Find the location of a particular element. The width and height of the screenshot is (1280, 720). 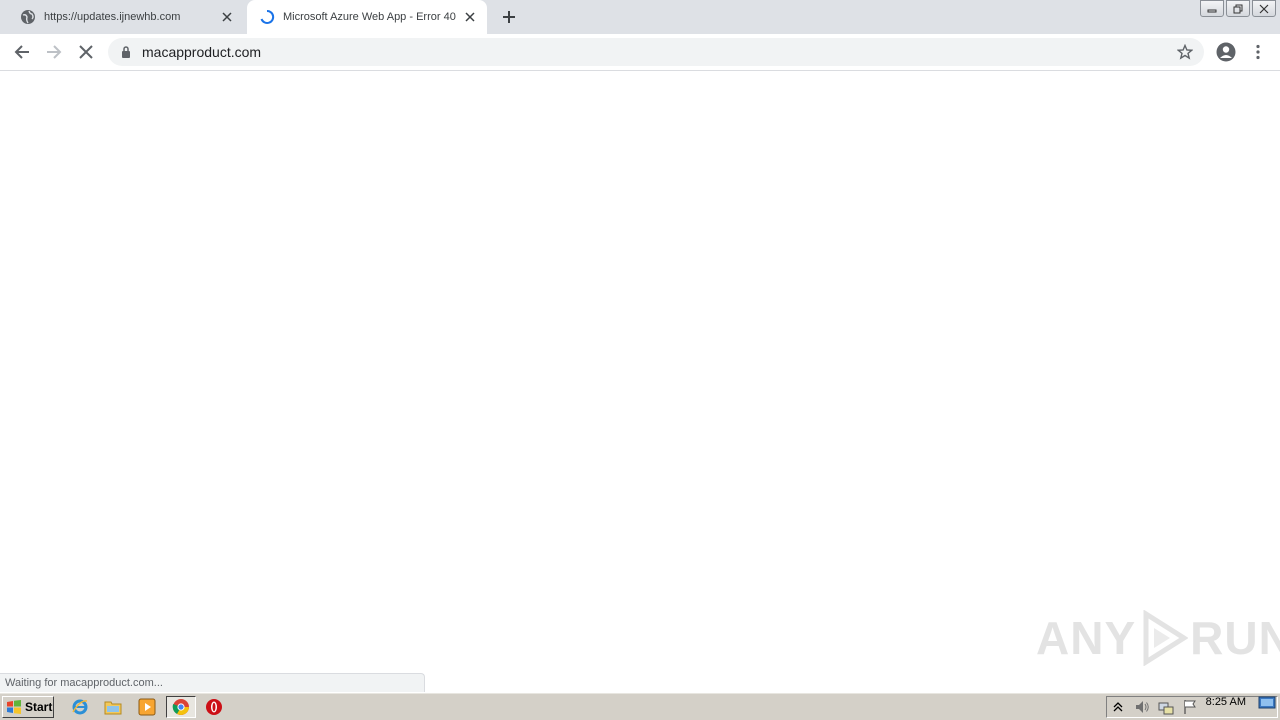

address-url: macapproduct.com is located at coordinates (202, 52).